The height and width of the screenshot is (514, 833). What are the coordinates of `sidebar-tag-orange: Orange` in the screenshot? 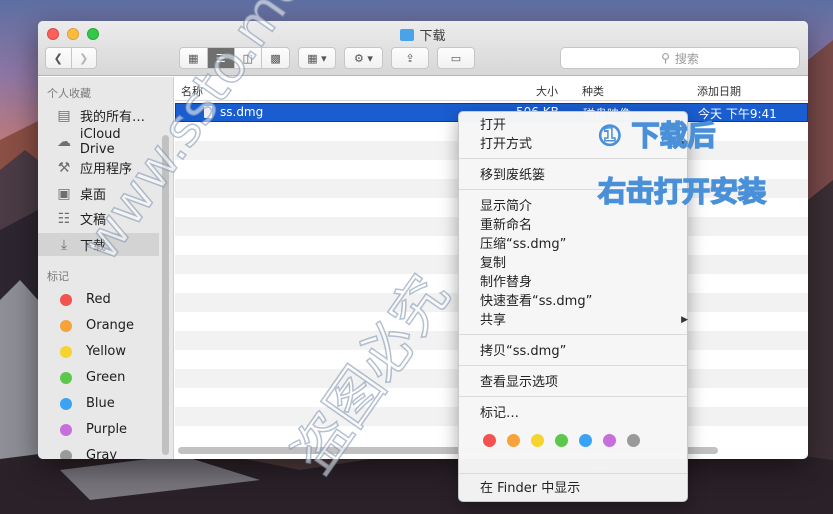 It's located at (98, 325).